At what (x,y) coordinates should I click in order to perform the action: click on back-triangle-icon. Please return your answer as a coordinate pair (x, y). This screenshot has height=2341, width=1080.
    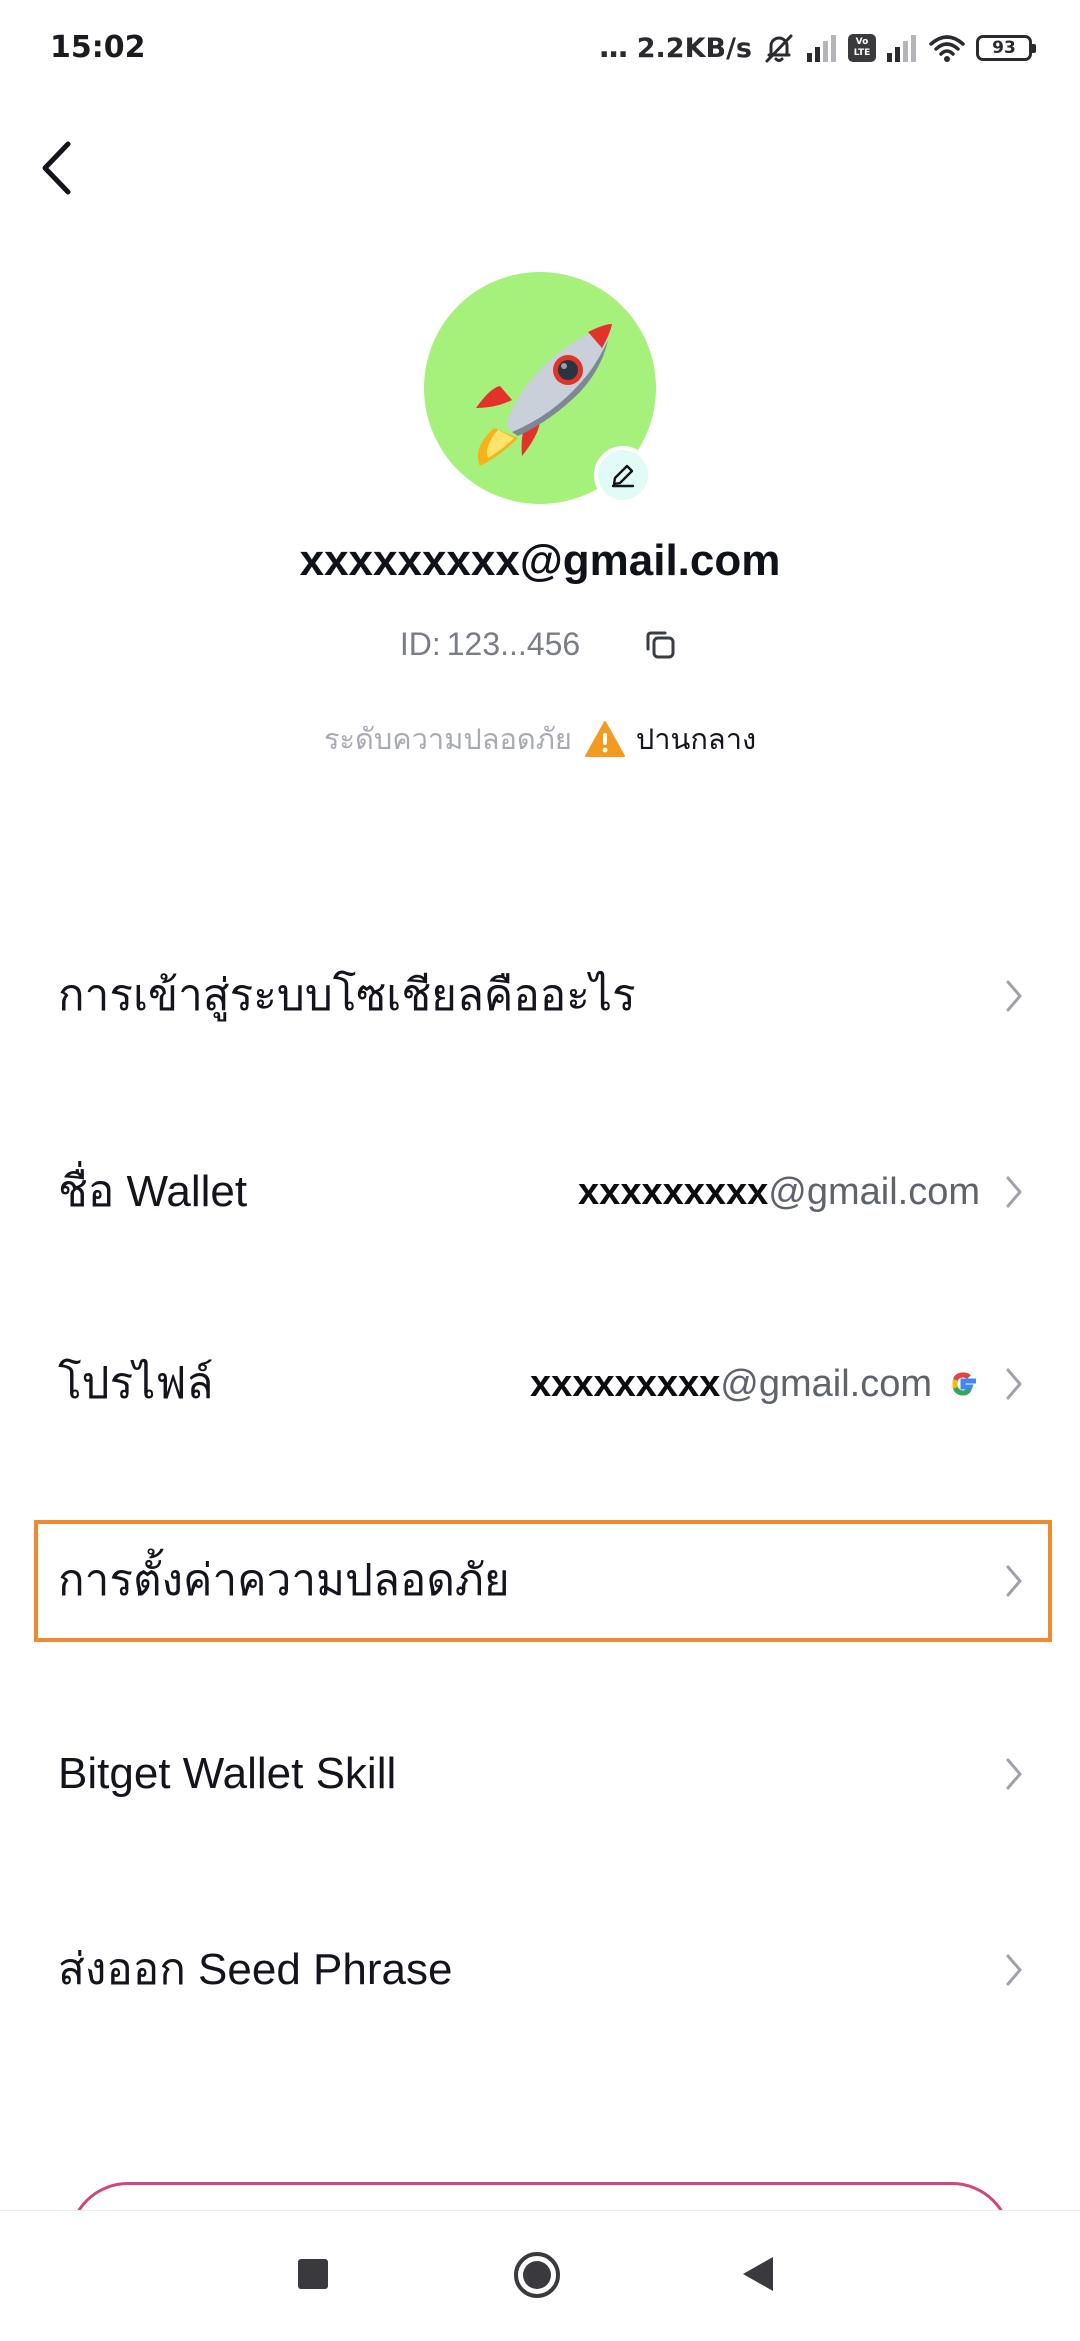
    Looking at the image, I should click on (758, 2274).